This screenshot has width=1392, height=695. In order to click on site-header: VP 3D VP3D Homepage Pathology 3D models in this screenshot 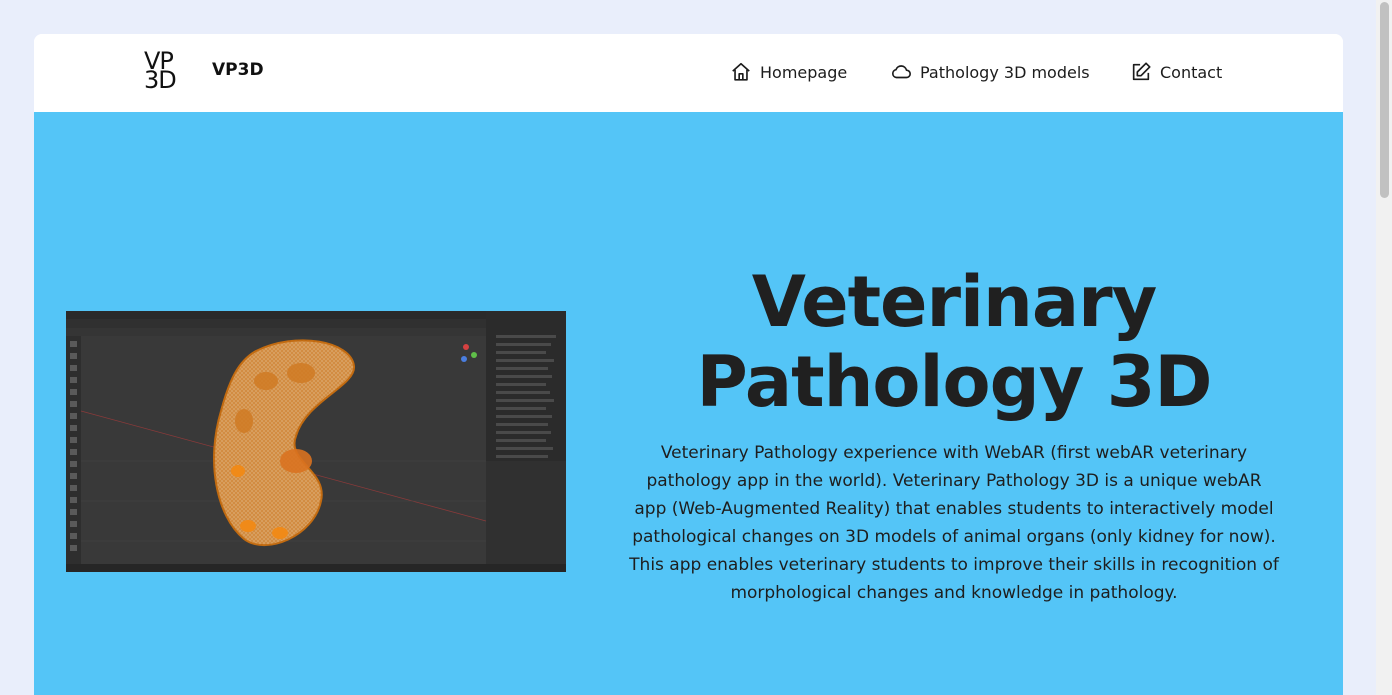, I will do `click(688, 73)`.